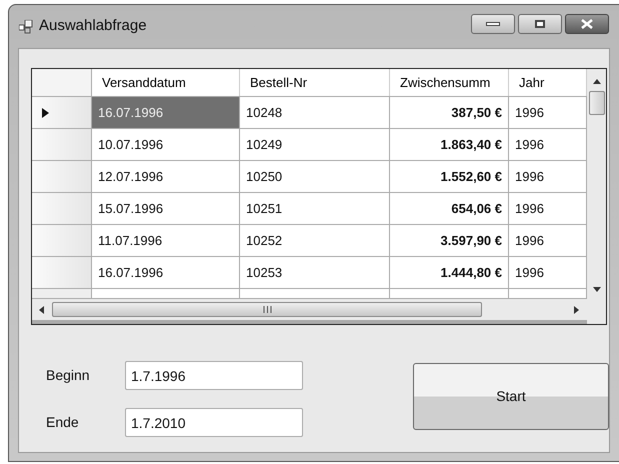 This screenshot has height=464, width=619. What do you see at coordinates (166, 240) in the screenshot?
I see `table-cell: 11.07.1996` at bounding box center [166, 240].